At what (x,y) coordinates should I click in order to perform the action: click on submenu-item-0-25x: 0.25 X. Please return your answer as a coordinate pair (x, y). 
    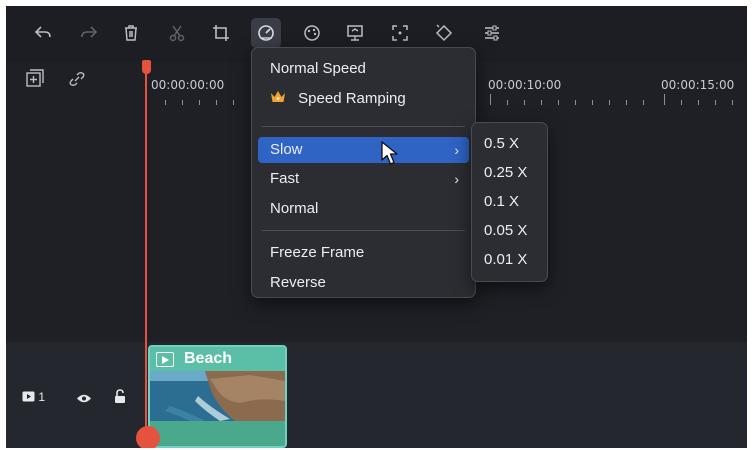
    Looking at the image, I should click on (505, 172).